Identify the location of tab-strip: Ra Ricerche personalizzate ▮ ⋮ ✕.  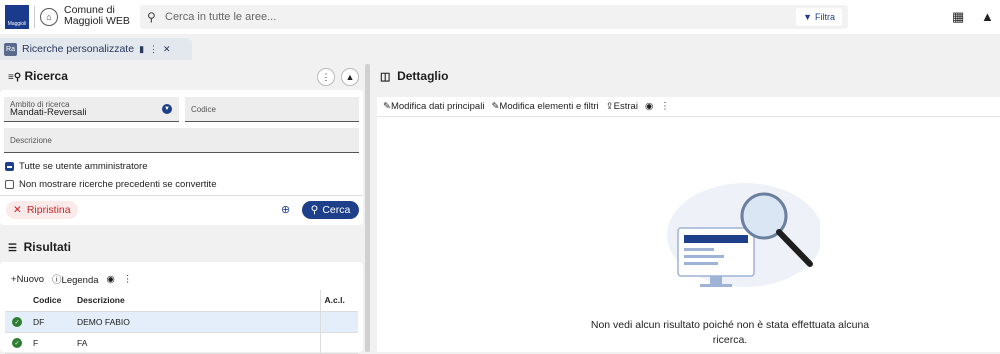
(500, 49).